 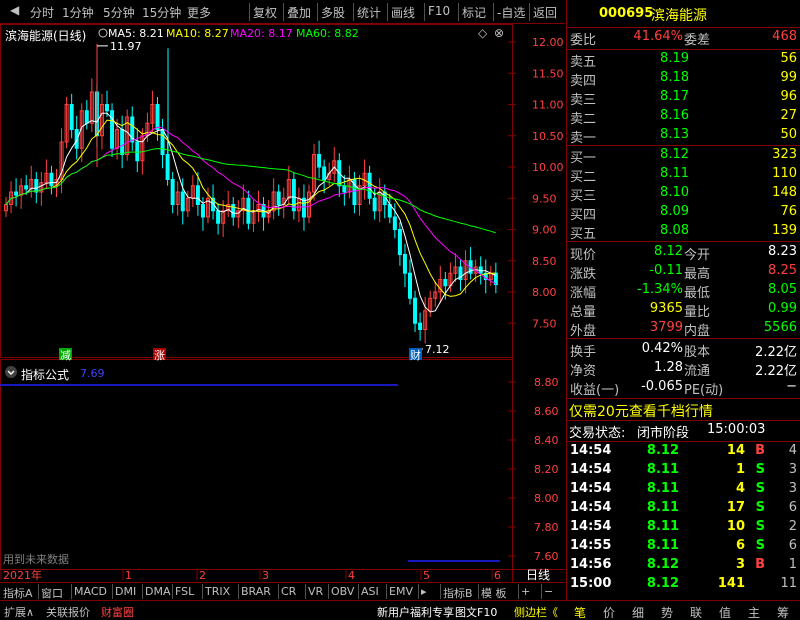 What do you see at coordinates (474, 12) in the screenshot?
I see `toolbar-button-6: 标记` at bounding box center [474, 12].